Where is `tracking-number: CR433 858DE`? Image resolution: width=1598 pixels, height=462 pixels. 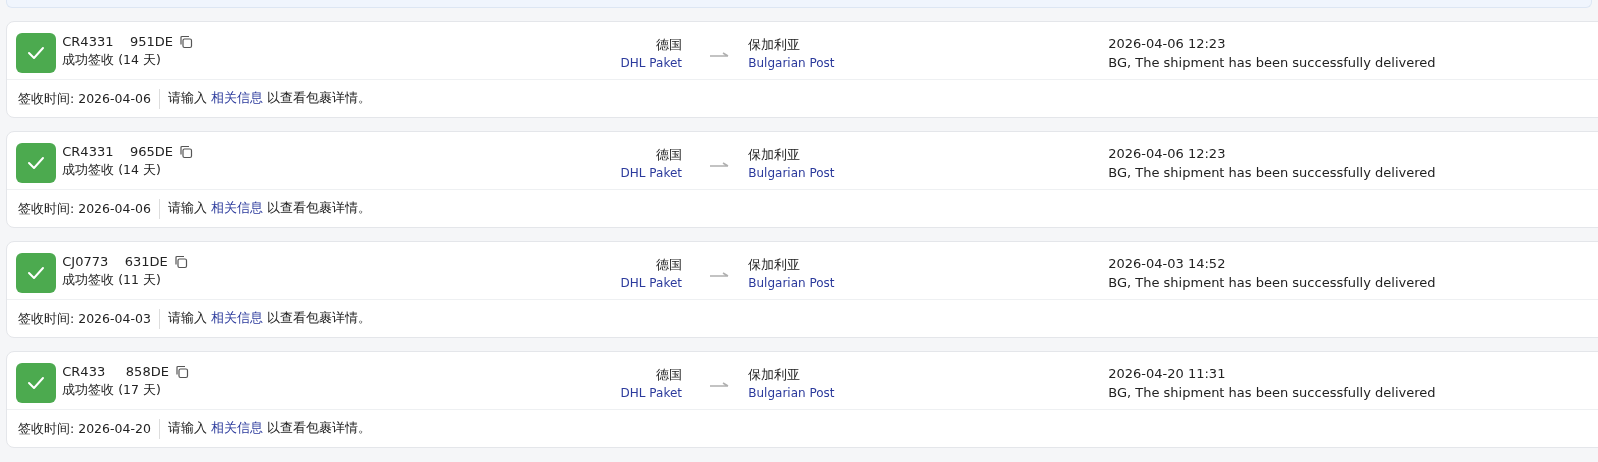
tracking-number: CR433 858DE is located at coordinates (115, 372).